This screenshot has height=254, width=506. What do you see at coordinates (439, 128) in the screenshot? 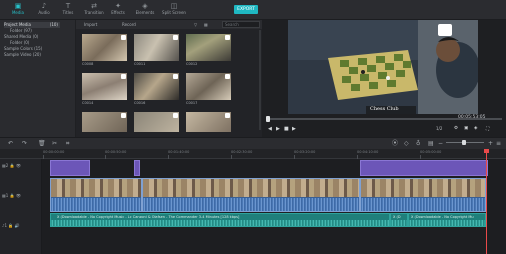
I see `preview-ratio: 1/2` at bounding box center [439, 128].